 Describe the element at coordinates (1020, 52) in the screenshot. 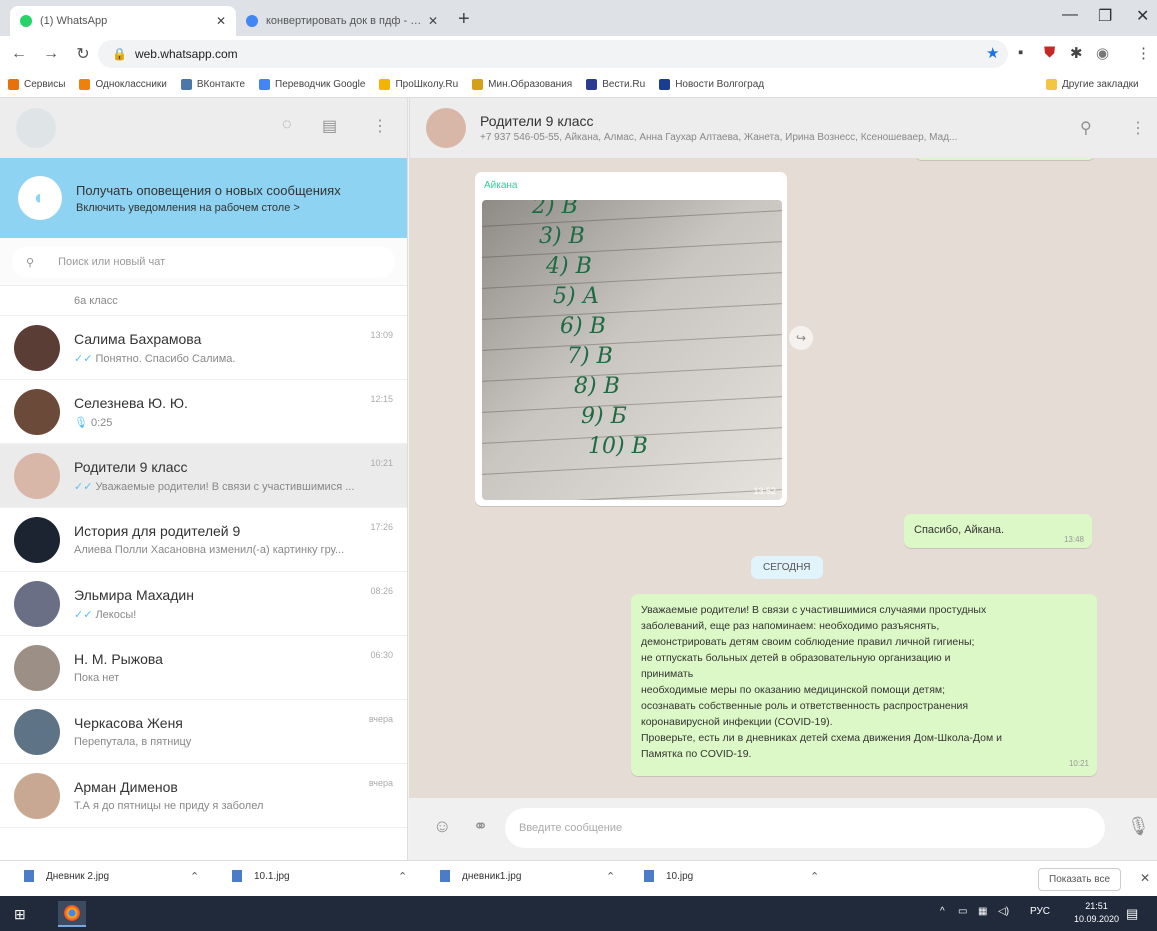

I see `extension-icon: ▪` at that location.